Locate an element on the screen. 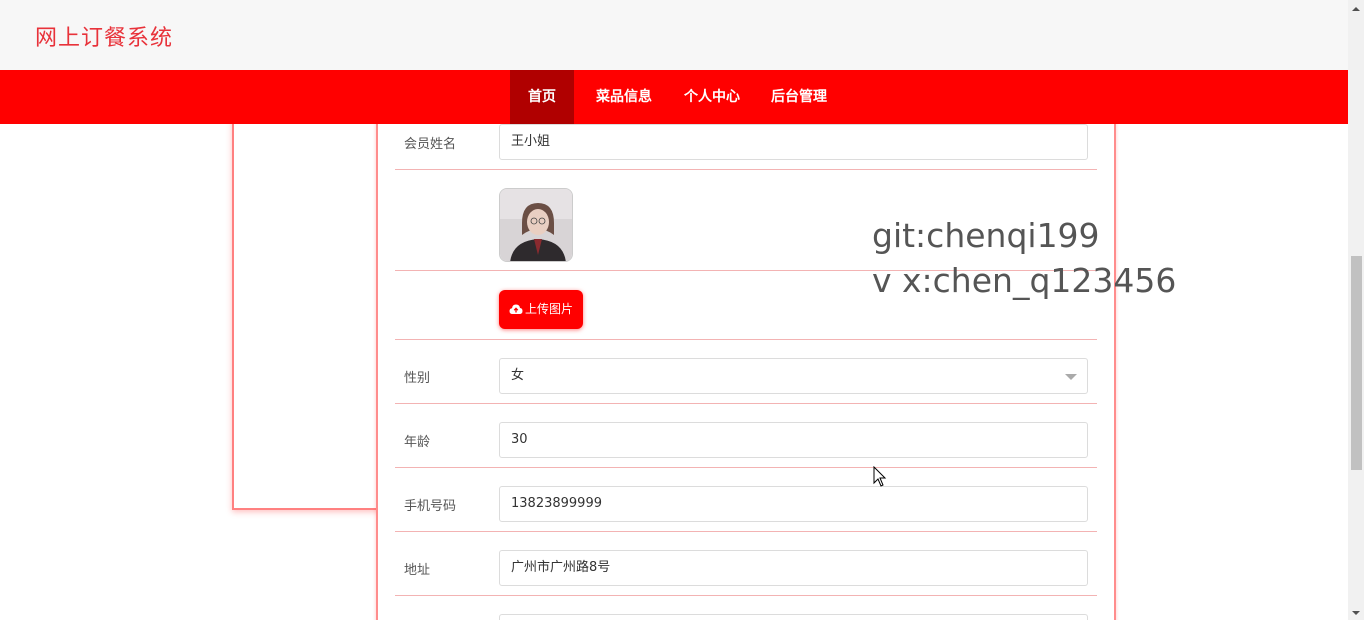  nav-item-admin: 后台管理 is located at coordinates (799, 97).